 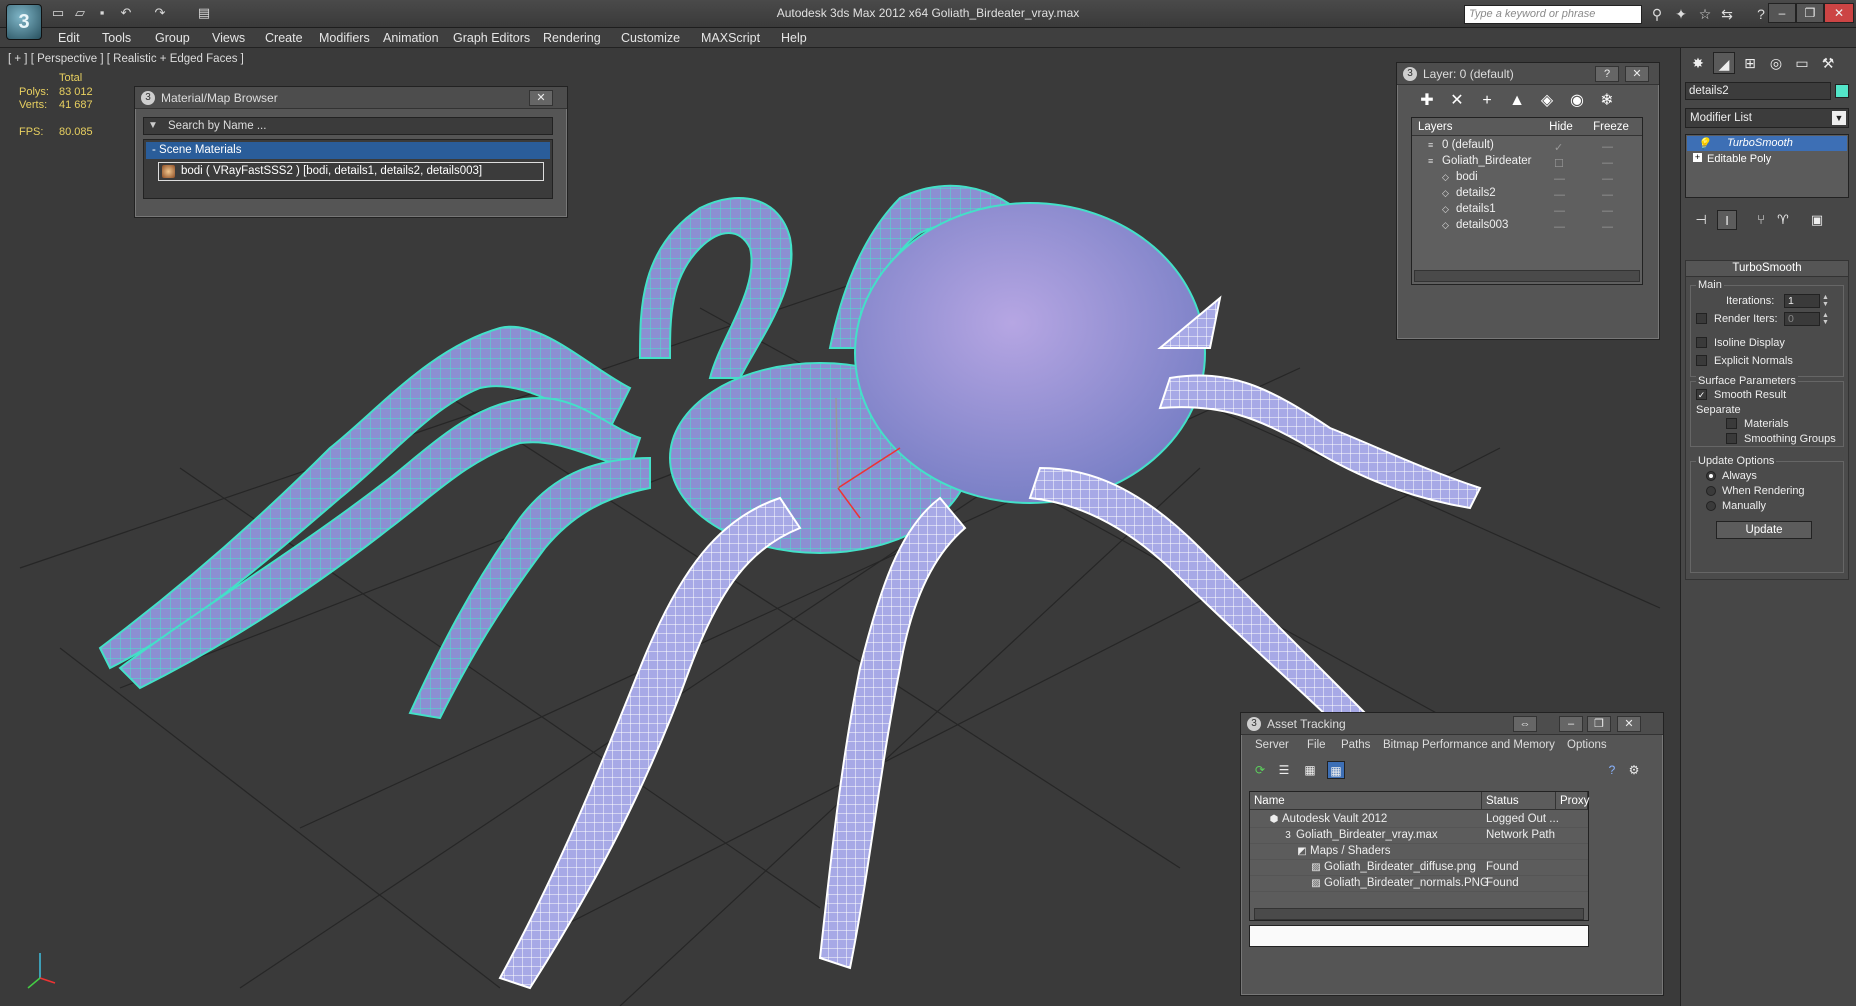 I want to click on create-layer-icon: ✚, so click(x=1427, y=101).